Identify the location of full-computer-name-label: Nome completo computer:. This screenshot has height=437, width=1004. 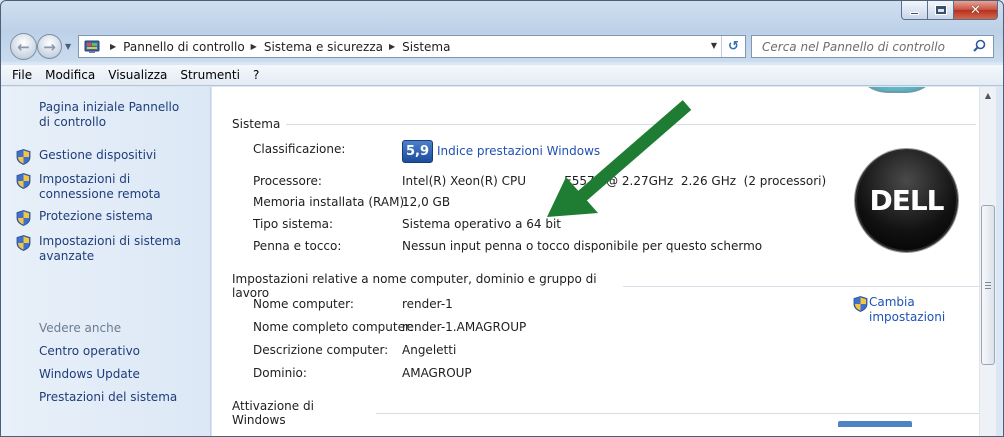
(333, 327).